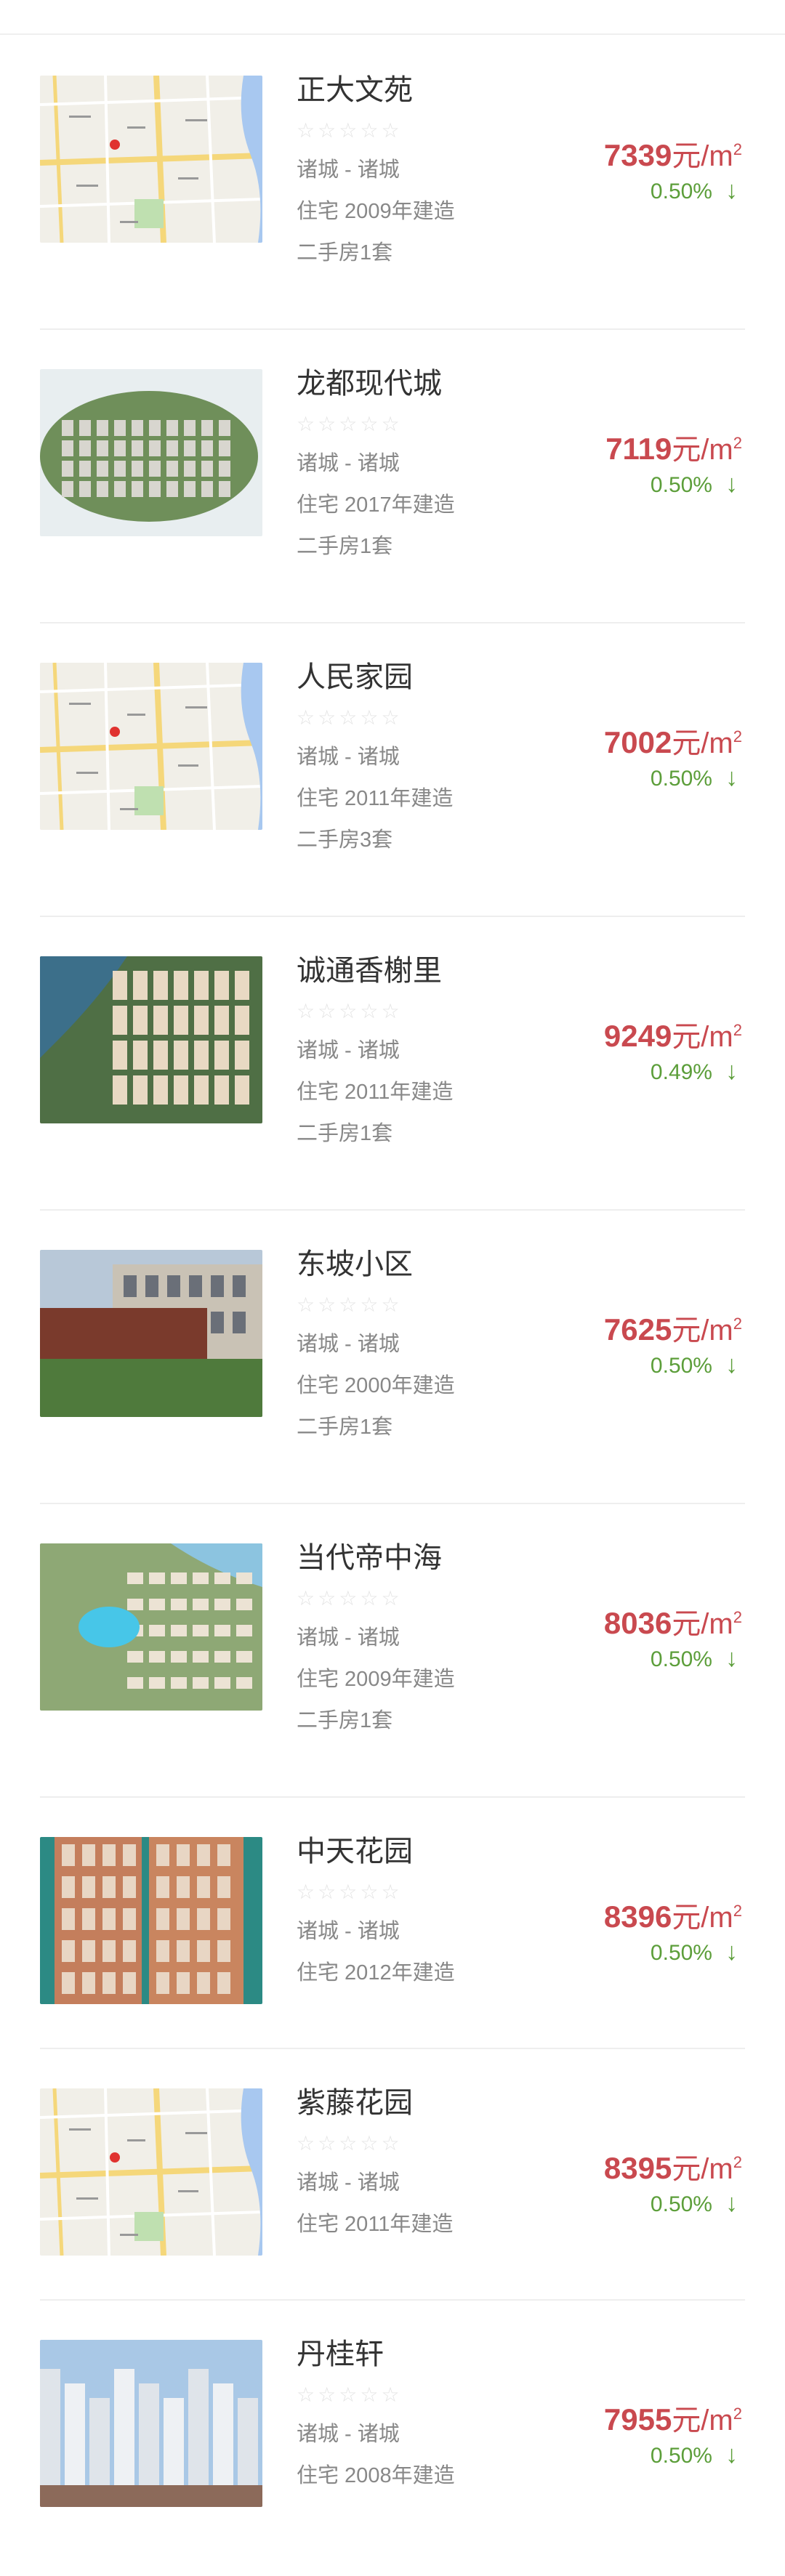 This screenshot has height=2576, width=785. I want to click on price: 8036元/m2, so click(673, 1620).